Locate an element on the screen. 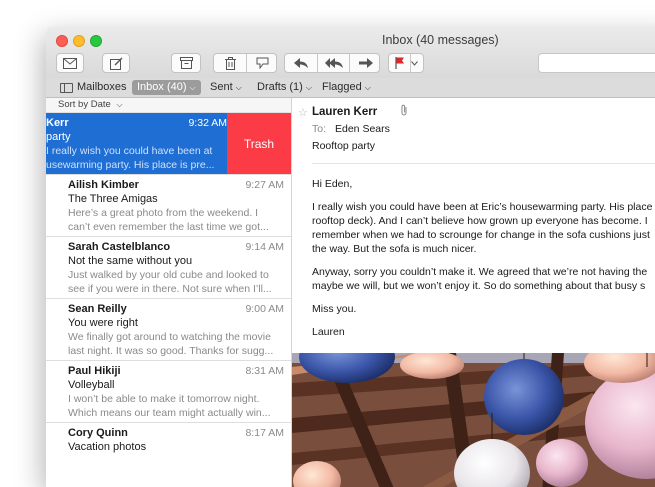 This screenshot has height=487, width=655. favorite-flagged: Flagged ⌵ is located at coordinates (346, 87).